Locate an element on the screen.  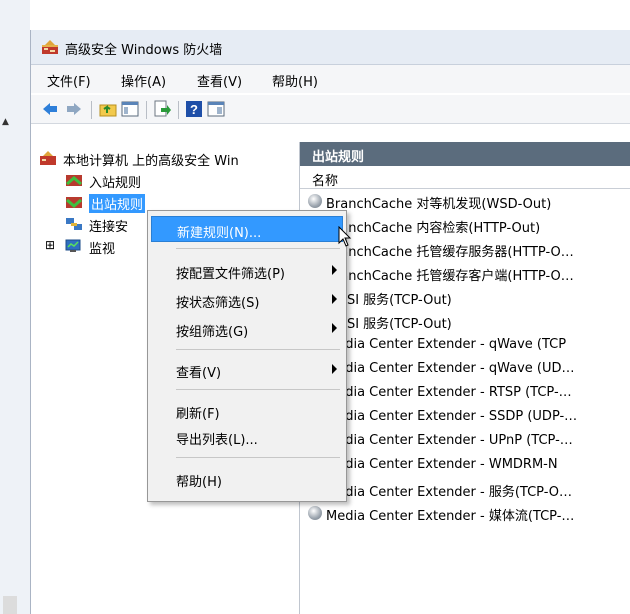
rule-name: BranchCache 内容检索(HTTP-Out) is located at coordinates (433, 228).